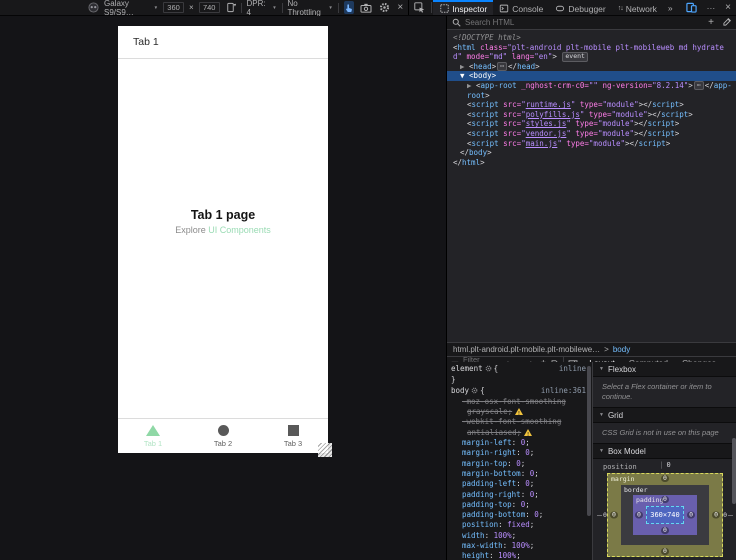 This screenshot has height=560, width=736. I want to click on grid-section-header: ▼ Grid, so click(664, 415).